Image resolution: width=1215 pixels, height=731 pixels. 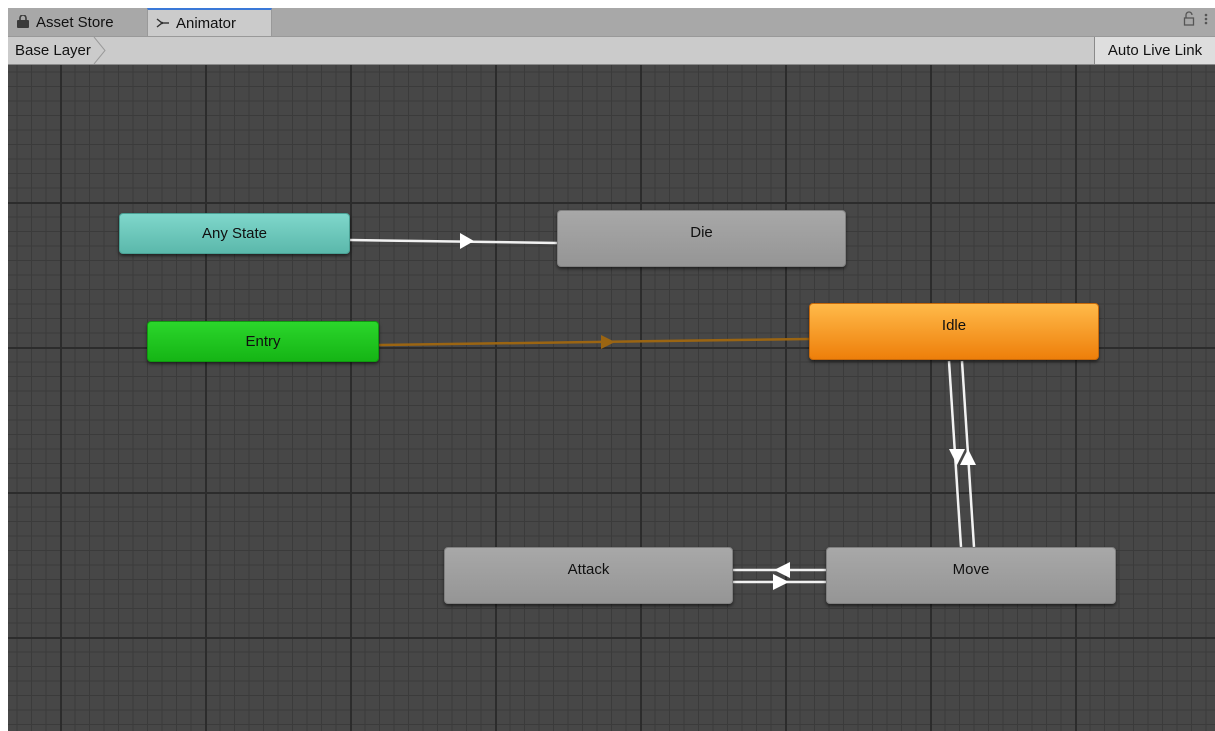 I want to click on lock-bag-icon, so click(x=23, y=21).